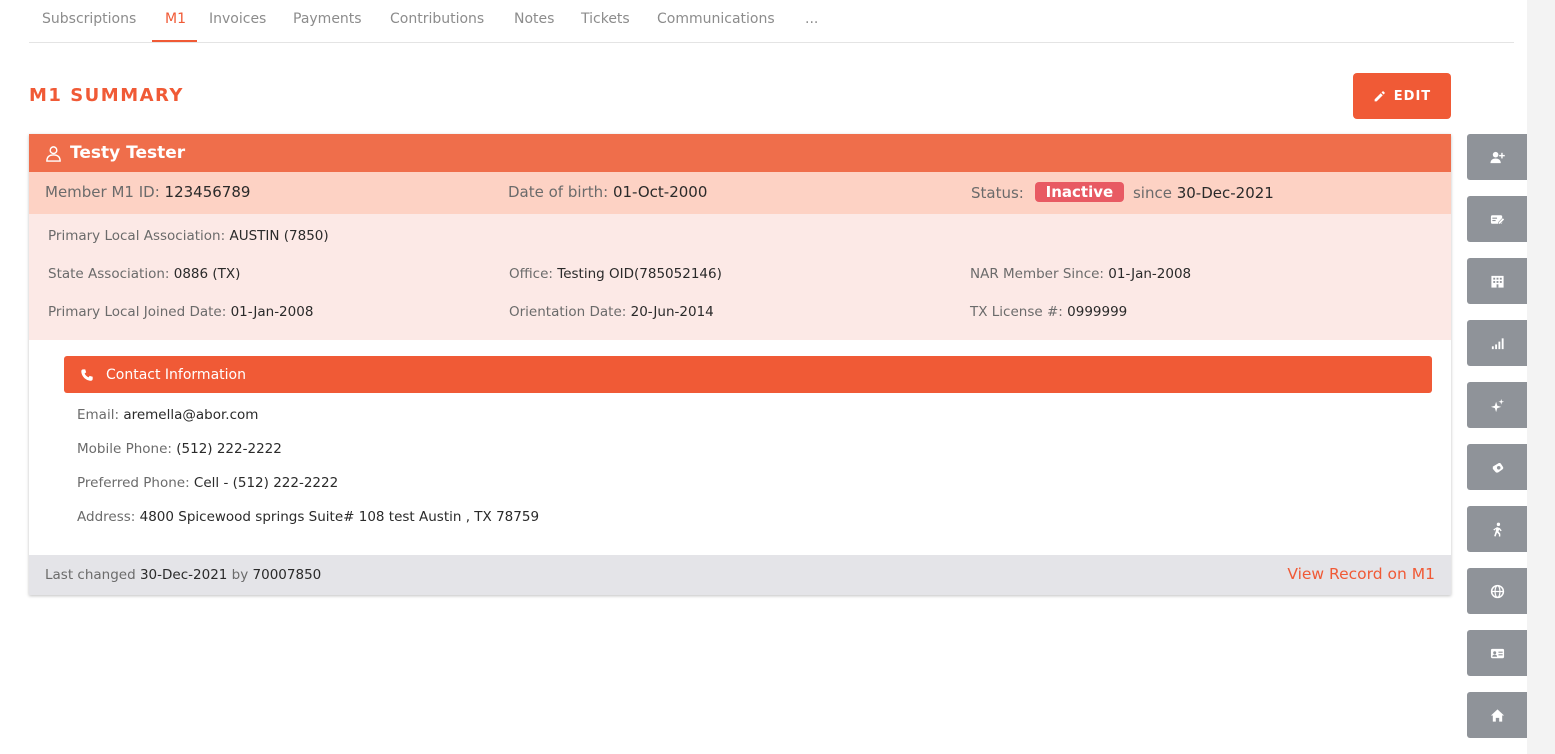 The width and height of the screenshot is (1555, 754). I want to click on contact-email: Email: aremella@abor.com, so click(167, 415).